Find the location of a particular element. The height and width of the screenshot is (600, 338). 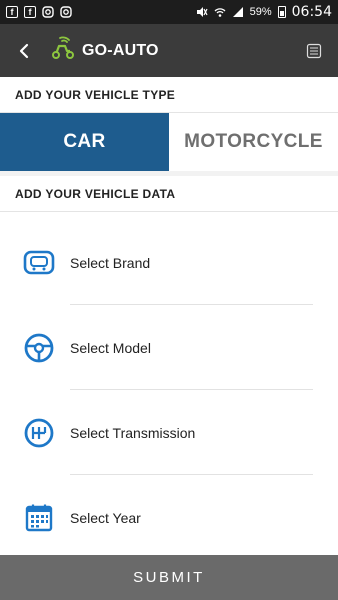

select-brand-item: Select Brand is located at coordinates (169, 262).